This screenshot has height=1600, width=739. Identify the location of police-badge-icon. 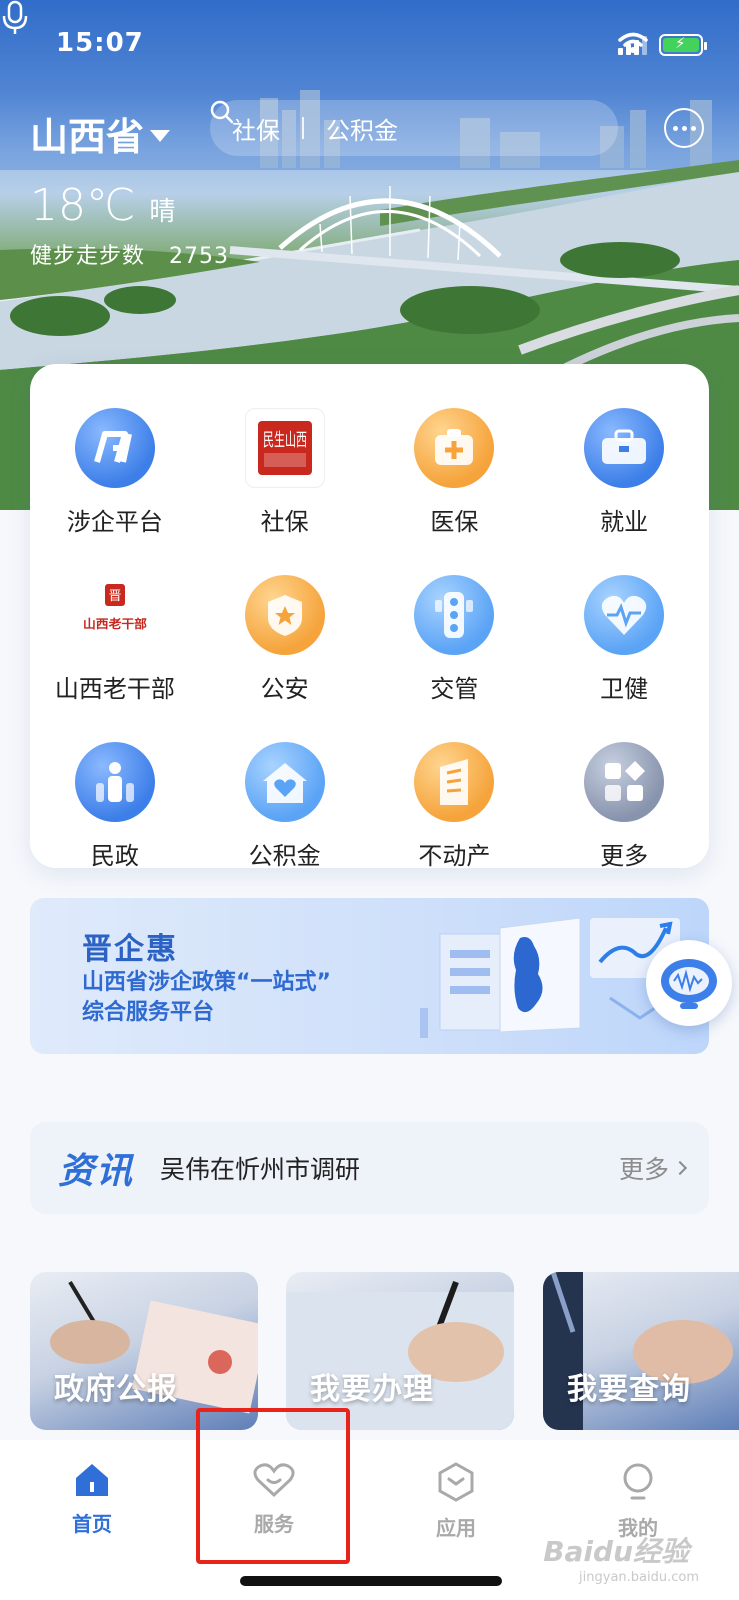
(284, 615).